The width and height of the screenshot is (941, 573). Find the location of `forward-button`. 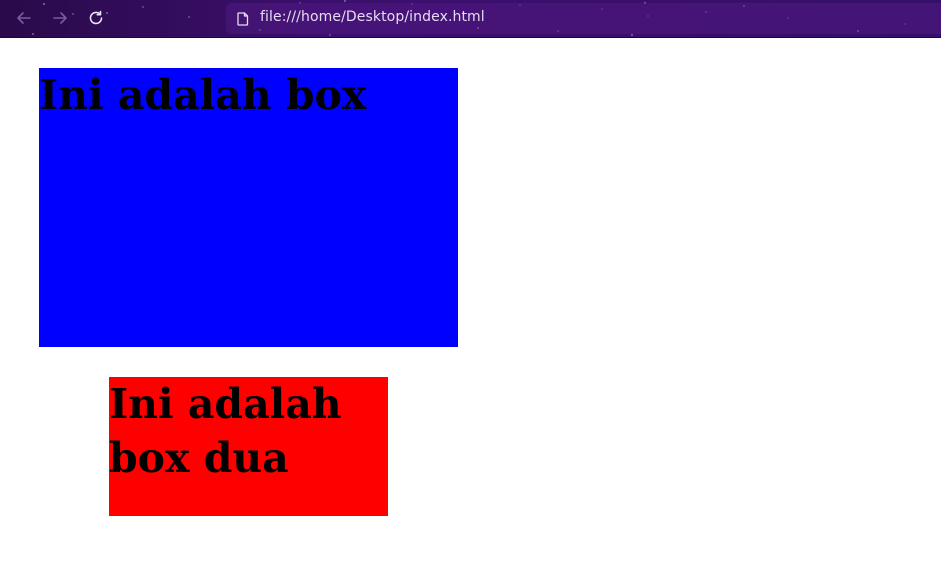

forward-button is located at coordinates (60, 18).